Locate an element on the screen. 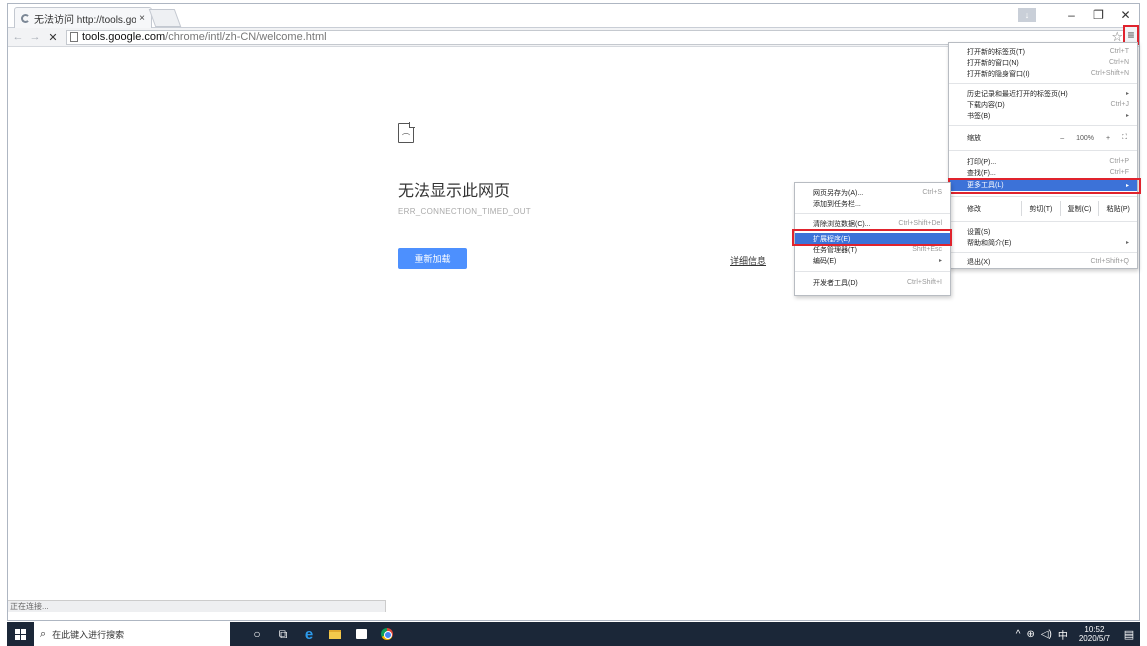  back-button: ← is located at coordinates (18, 37).